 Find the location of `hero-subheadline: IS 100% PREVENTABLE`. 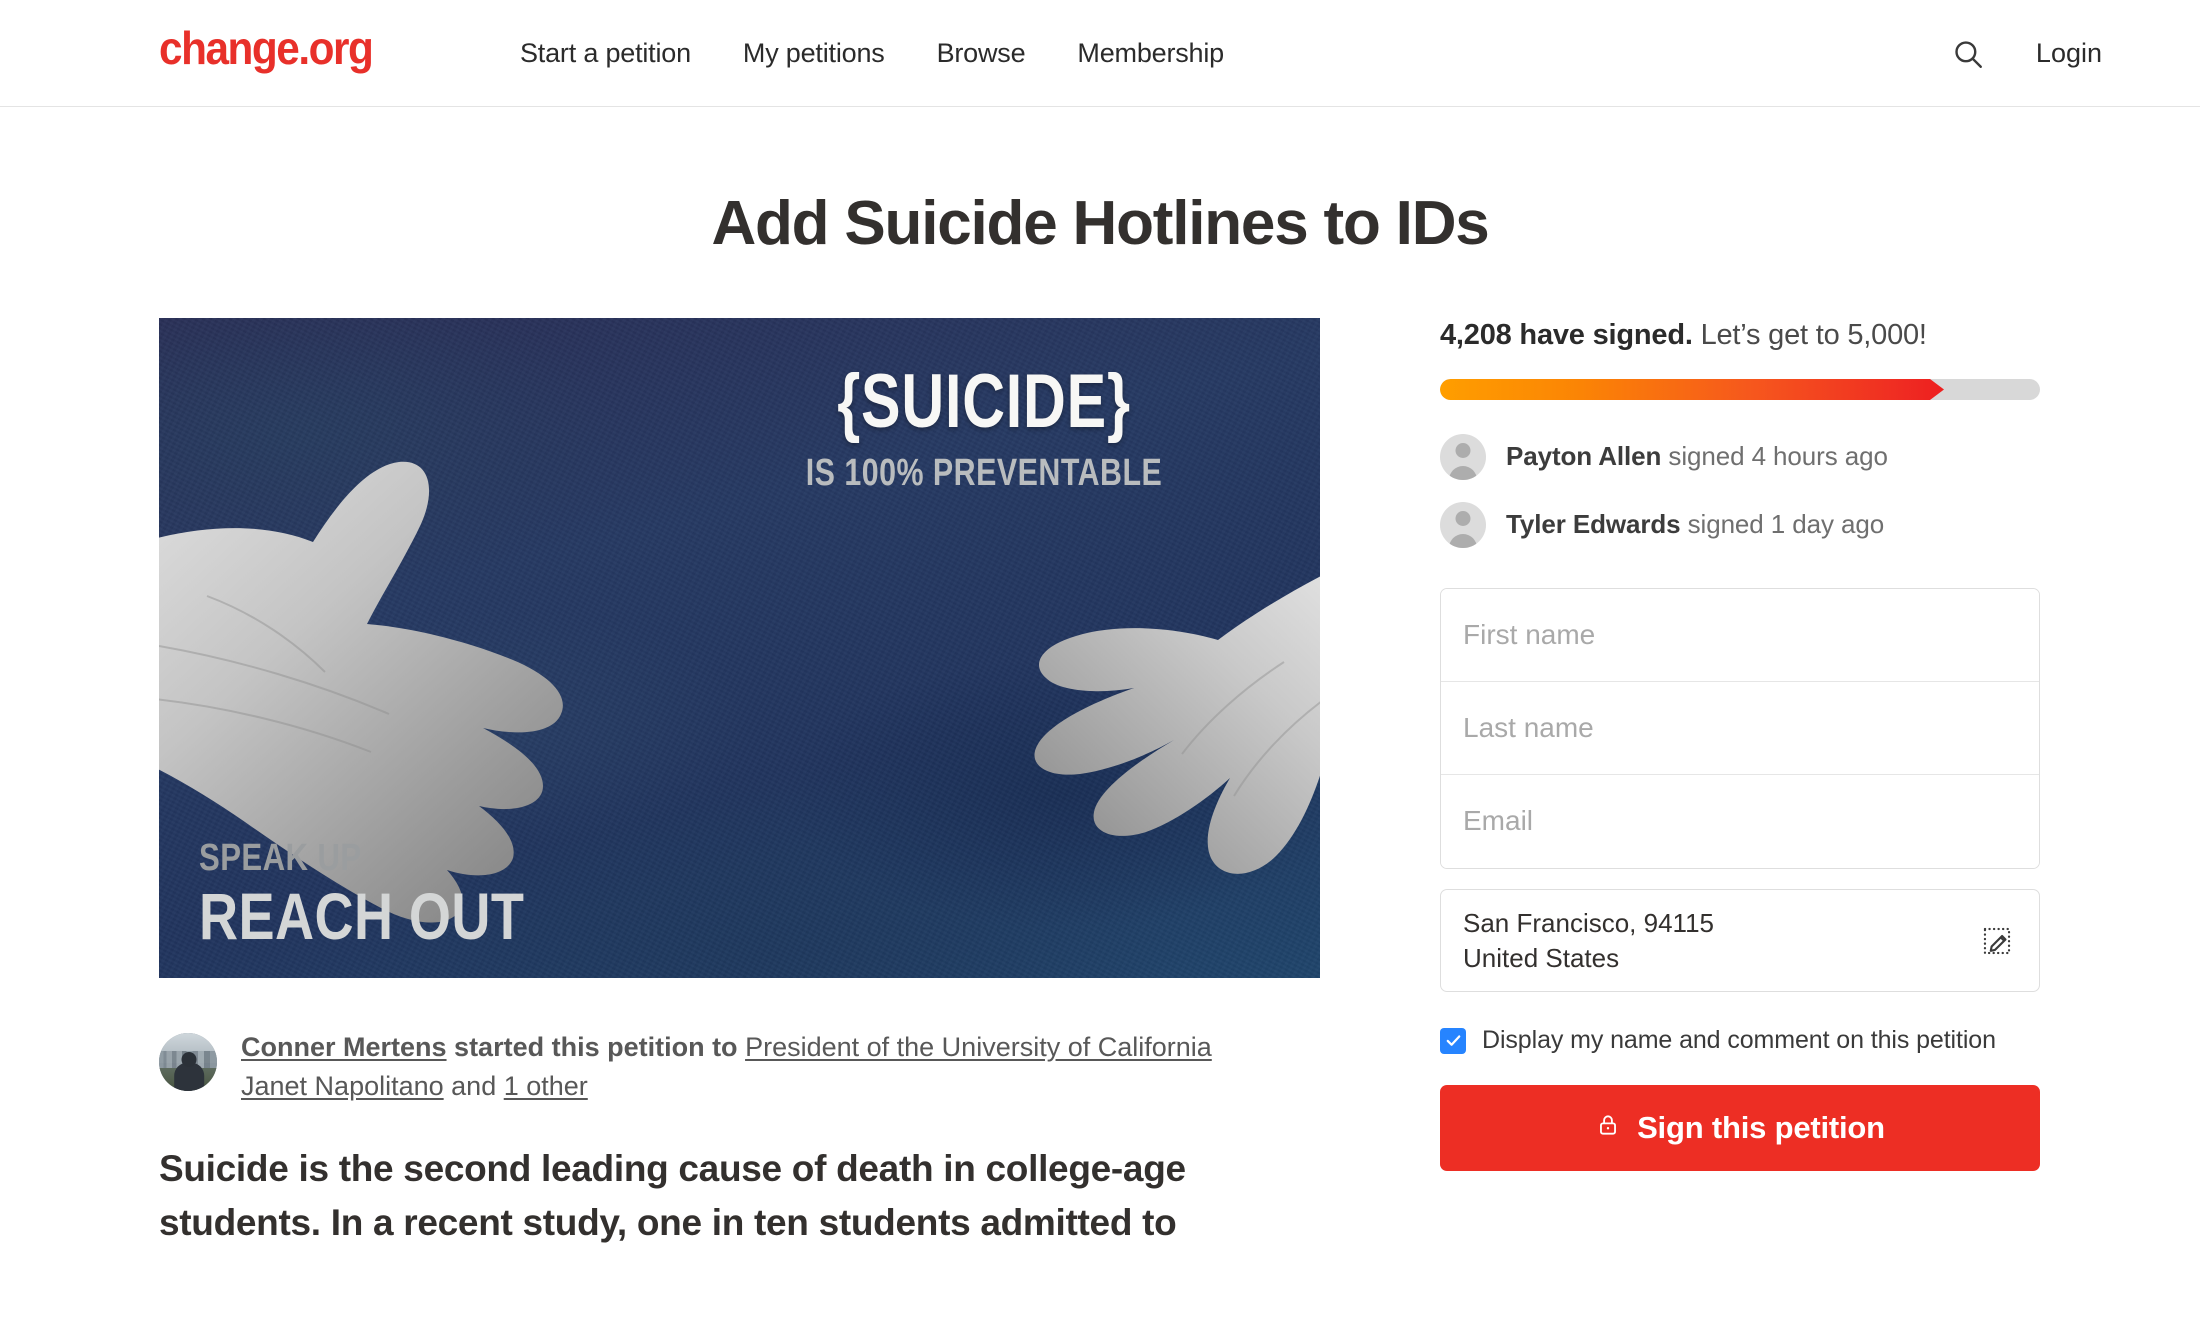

hero-subheadline: IS 100% PREVENTABLE is located at coordinates (984, 473).